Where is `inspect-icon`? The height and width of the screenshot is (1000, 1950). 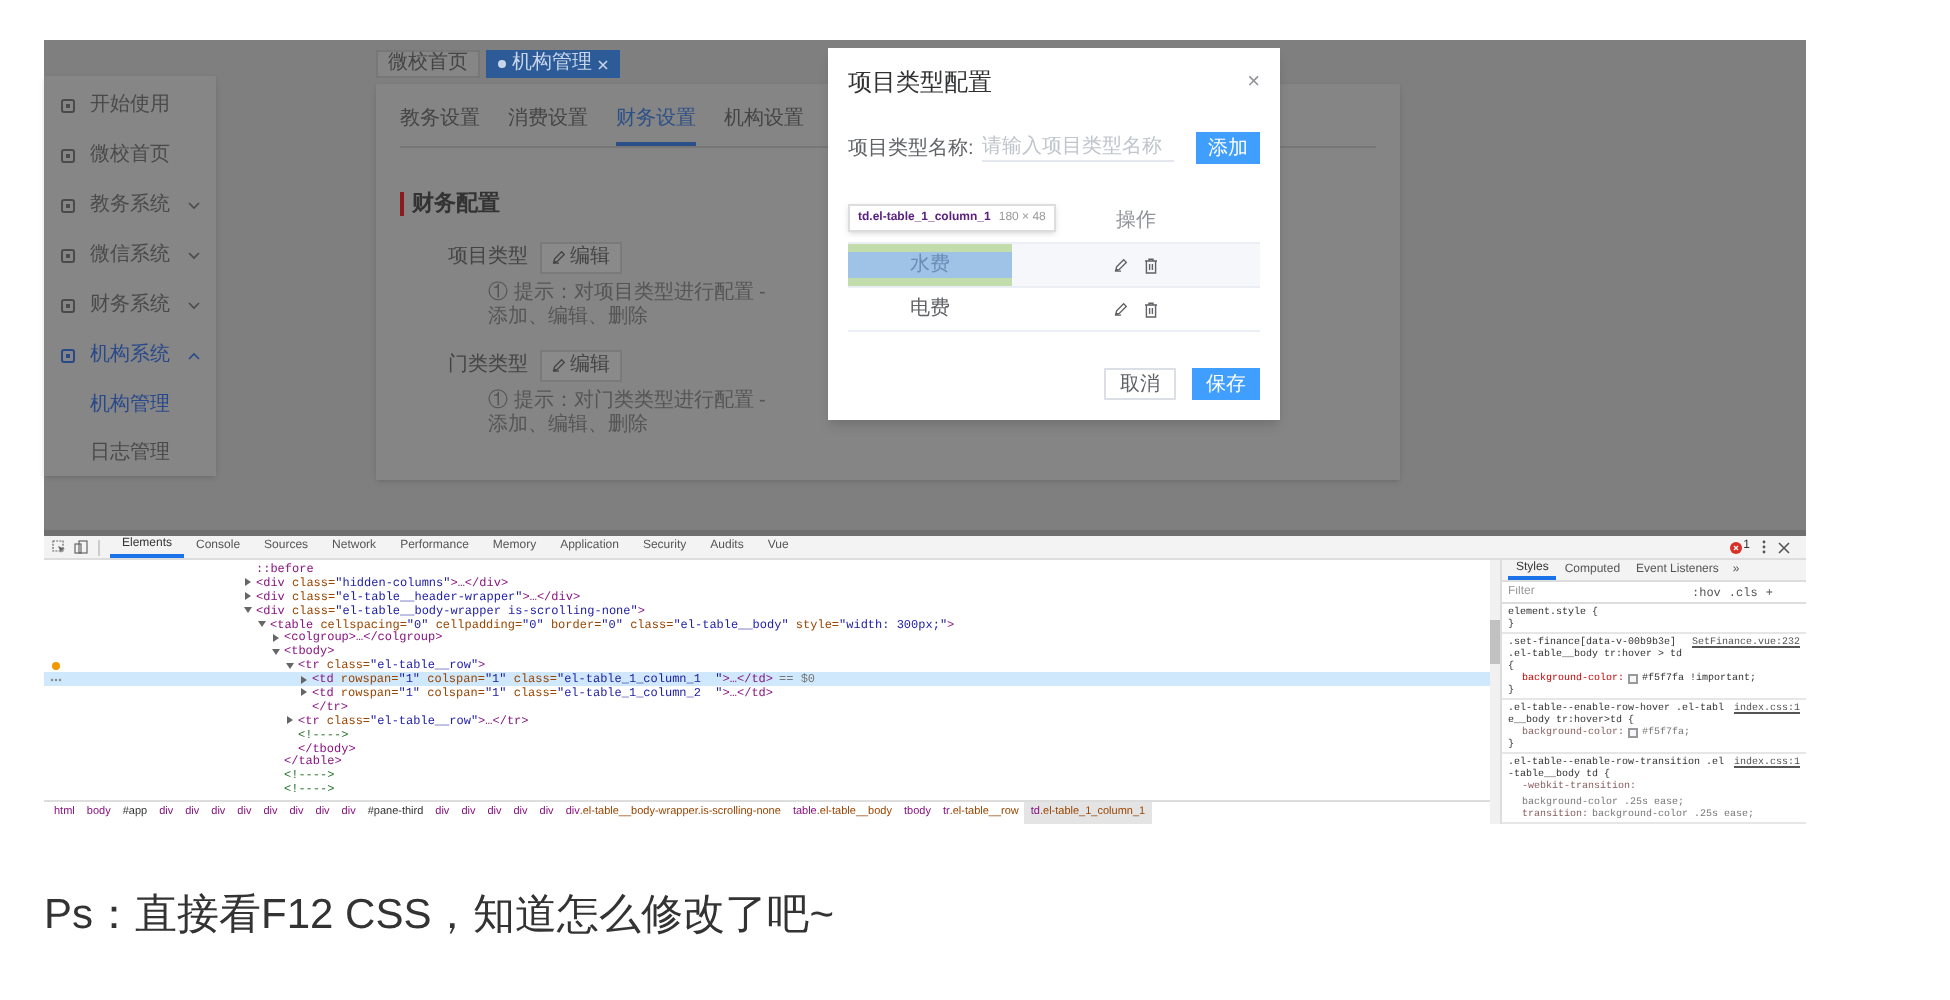 inspect-icon is located at coordinates (59, 547).